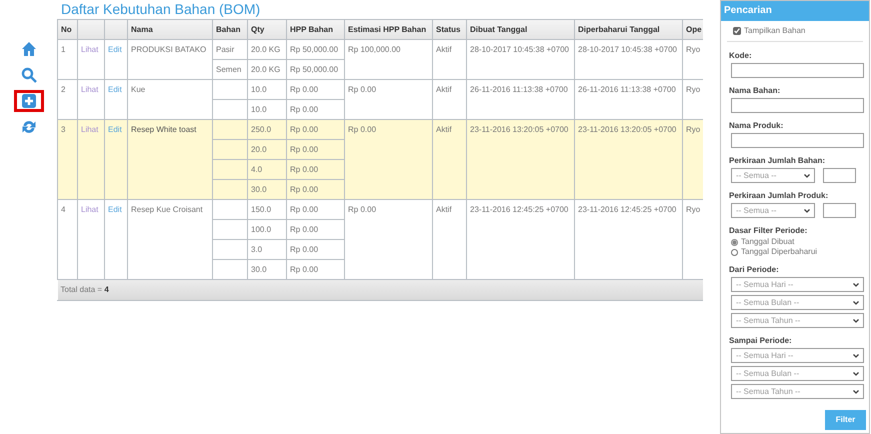 The image size is (871, 434). I want to click on field-label: Dasar Filter Periode:, so click(768, 230).